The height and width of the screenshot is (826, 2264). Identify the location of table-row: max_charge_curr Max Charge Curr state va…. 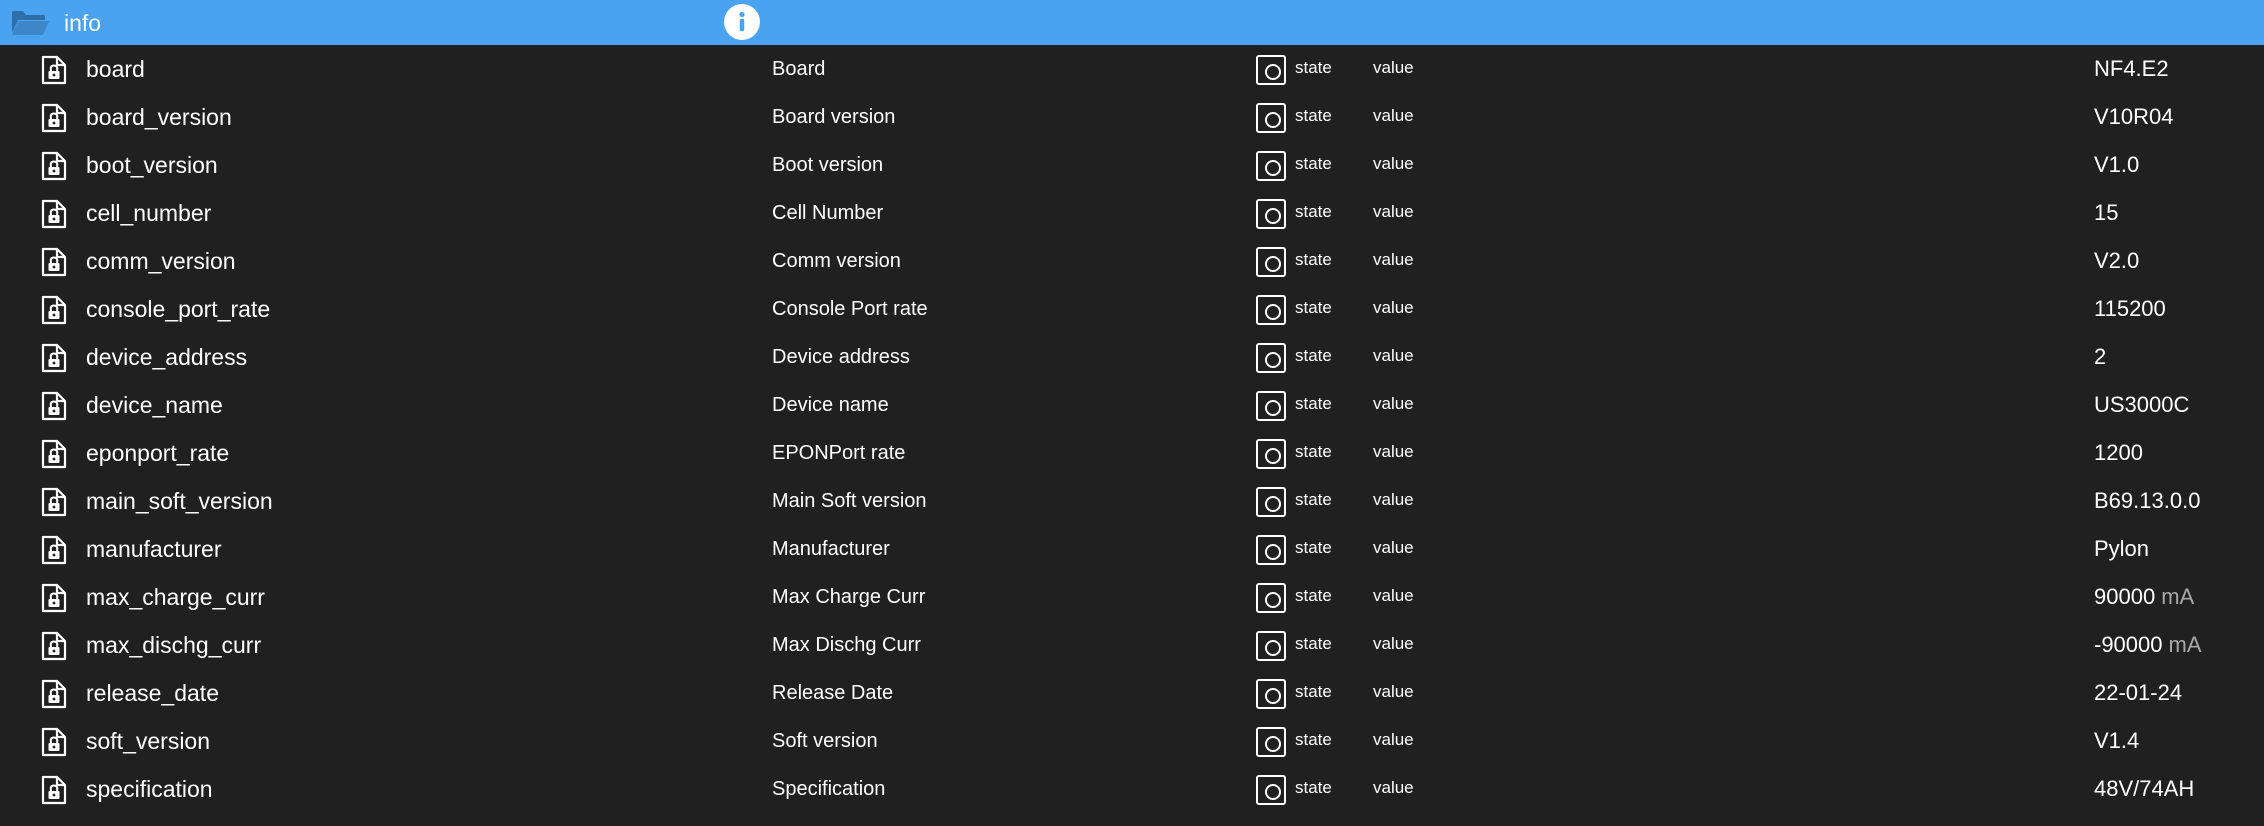
(1132, 597).